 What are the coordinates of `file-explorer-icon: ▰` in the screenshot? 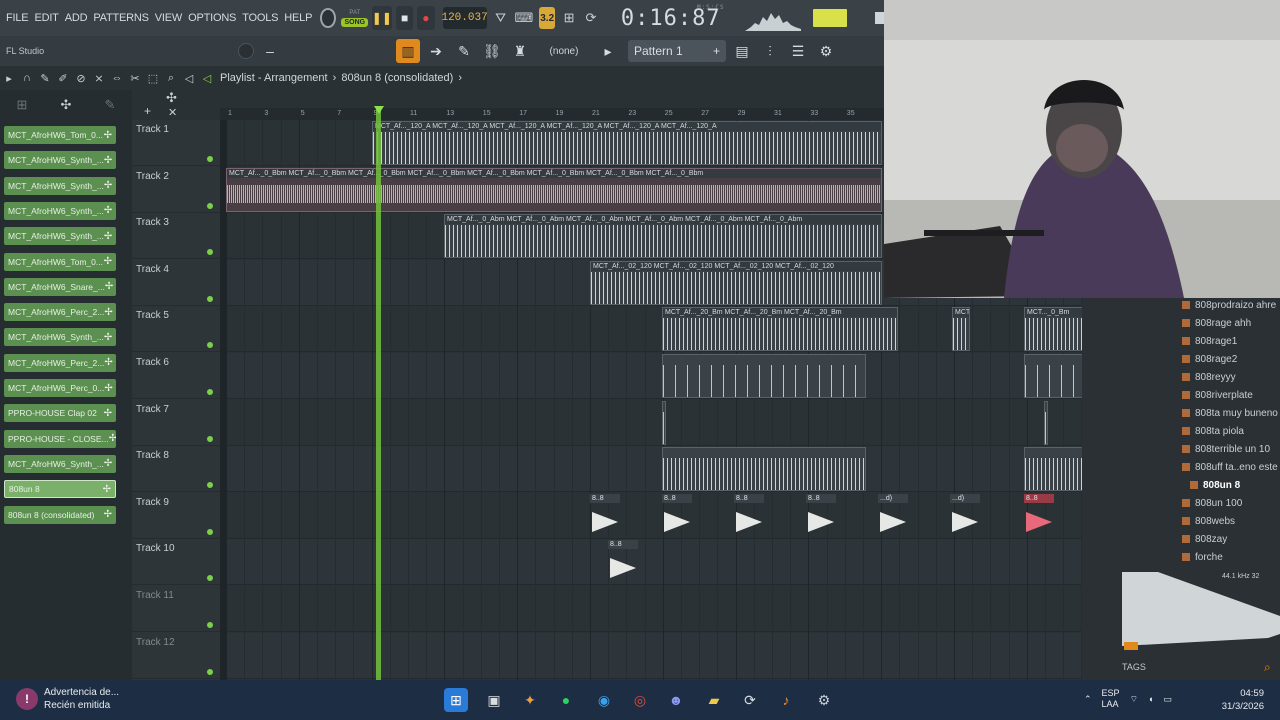 It's located at (714, 700).